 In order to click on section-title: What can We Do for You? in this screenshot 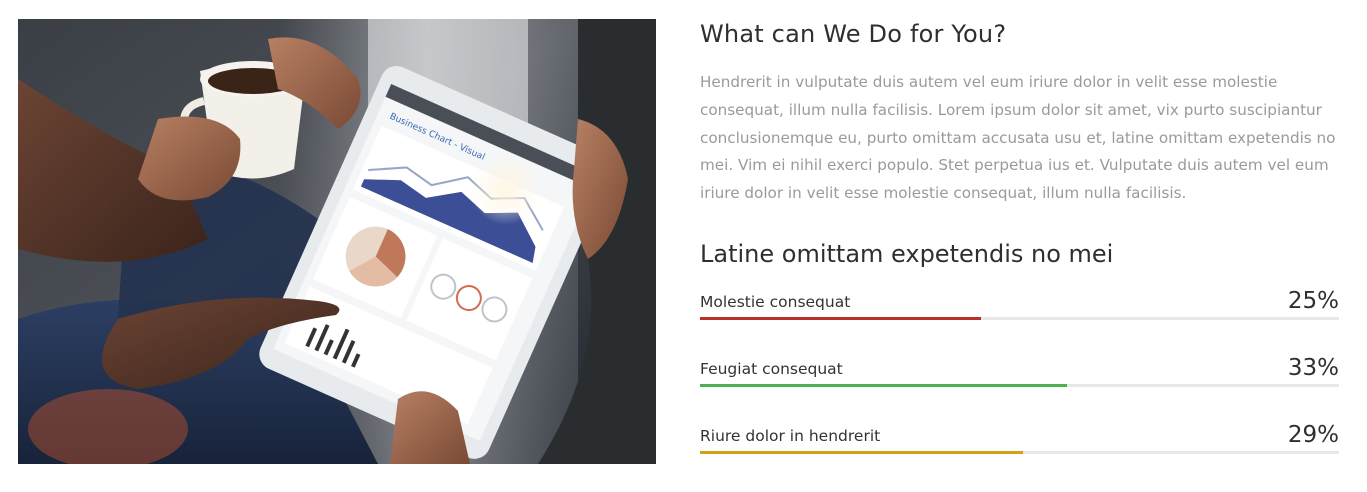, I will do `click(853, 34)`.